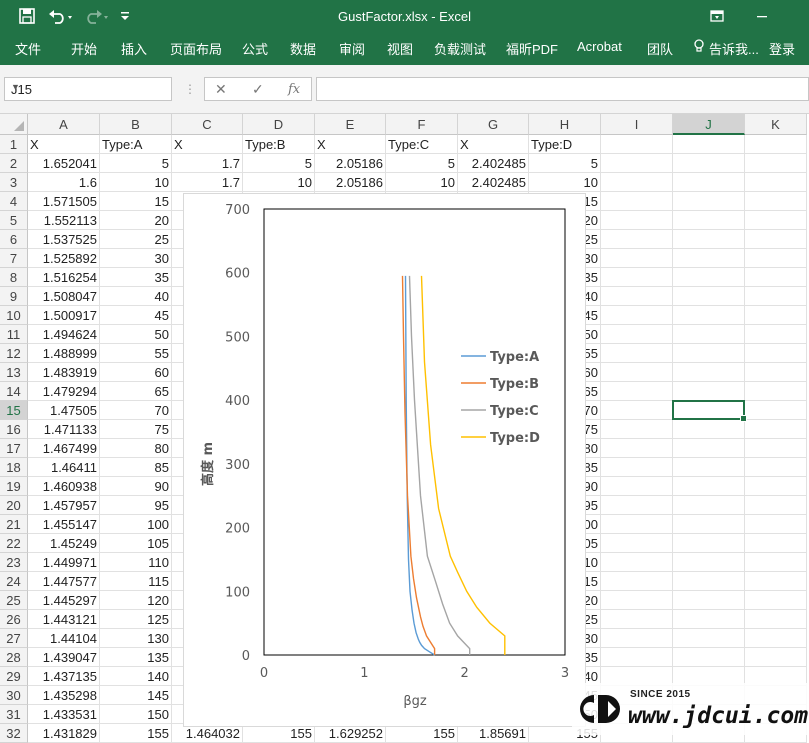 The height and width of the screenshot is (743, 809). Describe the element at coordinates (64, 258) in the screenshot. I see `table-cell: 1.525892` at that location.